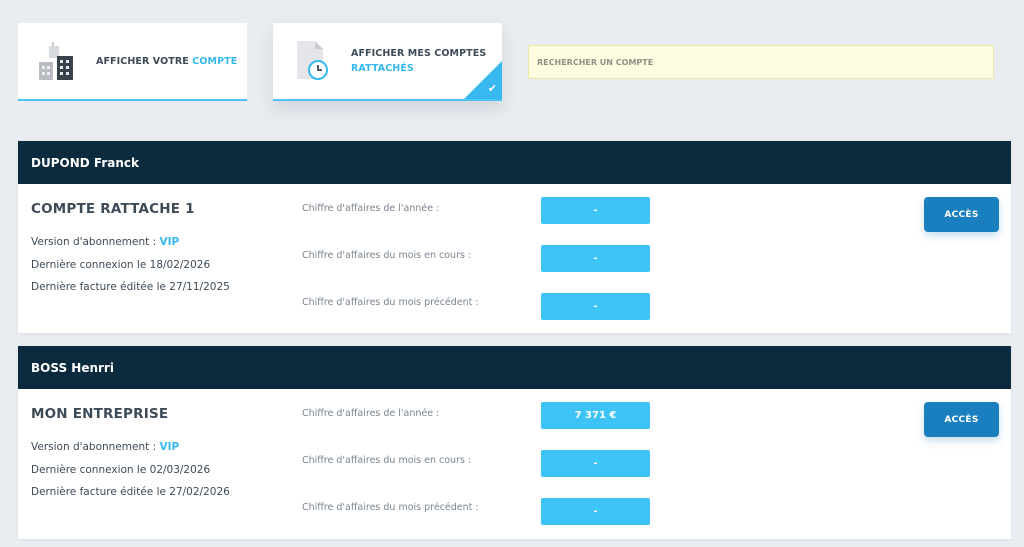 The height and width of the screenshot is (547, 1024). I want to click on last-invoice: Dernière facture éditée le 27/02/2026, so click(130, 492).